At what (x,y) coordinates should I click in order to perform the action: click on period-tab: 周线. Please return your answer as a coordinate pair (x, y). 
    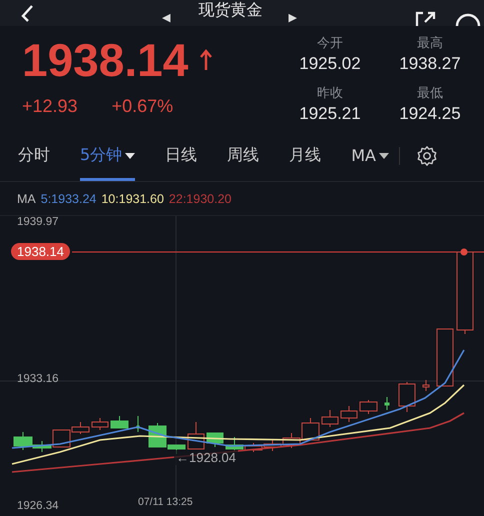
    Looking at the image, I should click on (243, 155).